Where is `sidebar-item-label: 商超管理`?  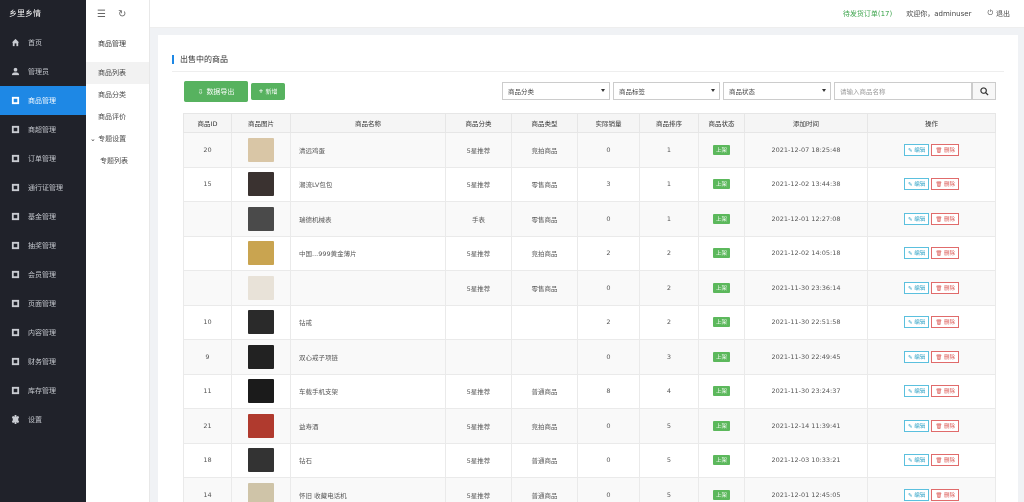 sidebar-item-label: 商超管理 is located at coordinates (42, 129).